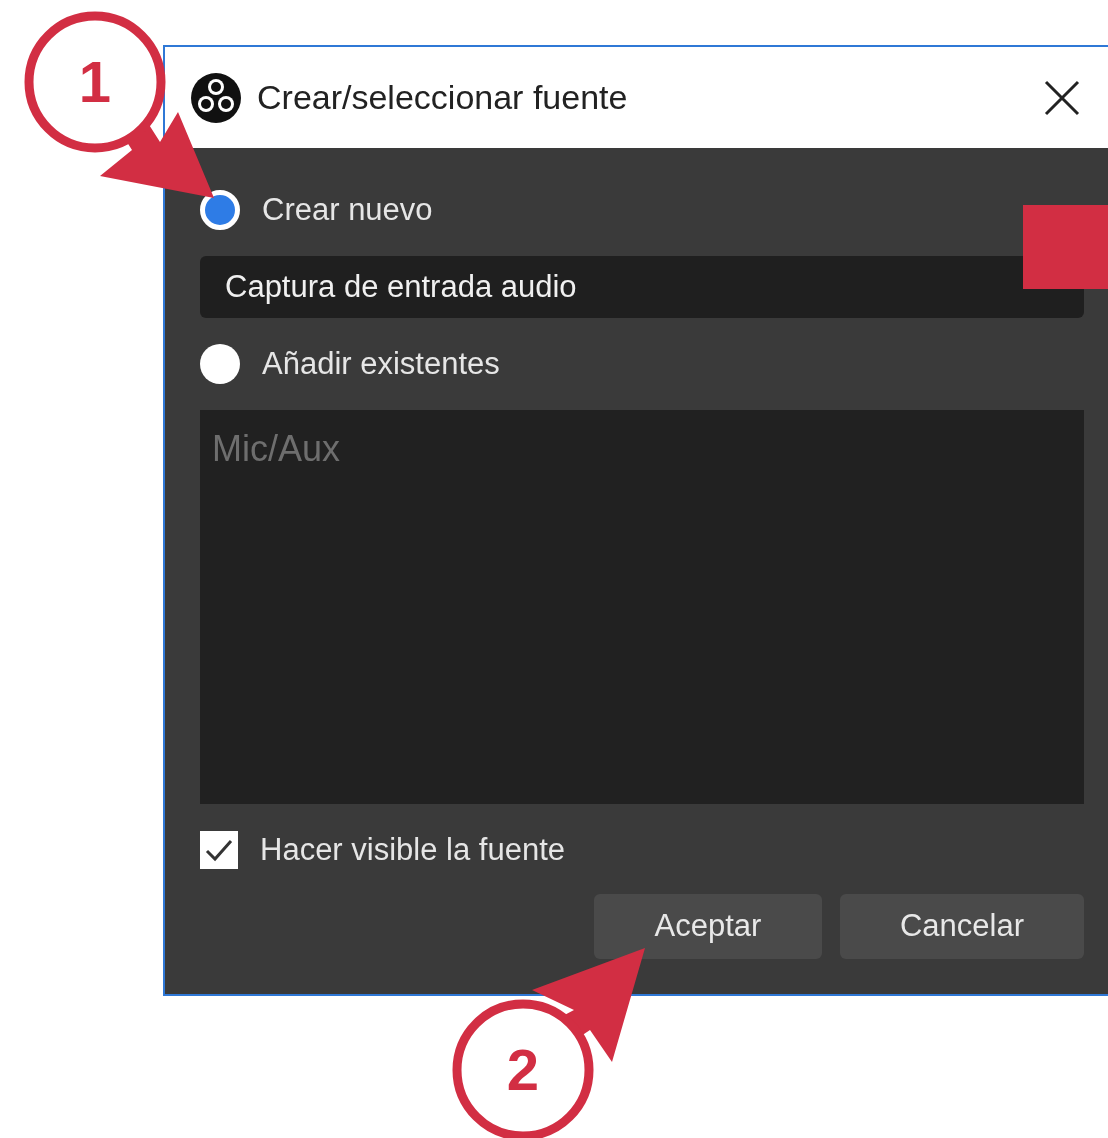  What do you see at coordinates (347, 210) in the screenshot?
I see `radio-label: Crear nuevo` at bounding box center [347, 210].